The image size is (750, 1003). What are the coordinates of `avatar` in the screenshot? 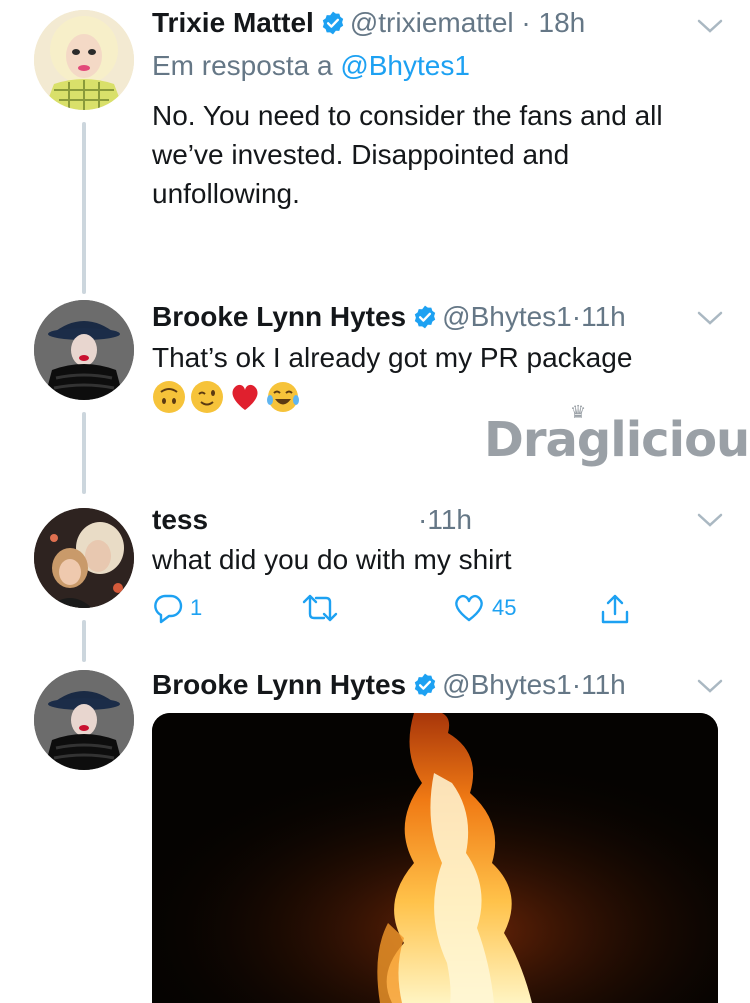 It's located at (84, 720).